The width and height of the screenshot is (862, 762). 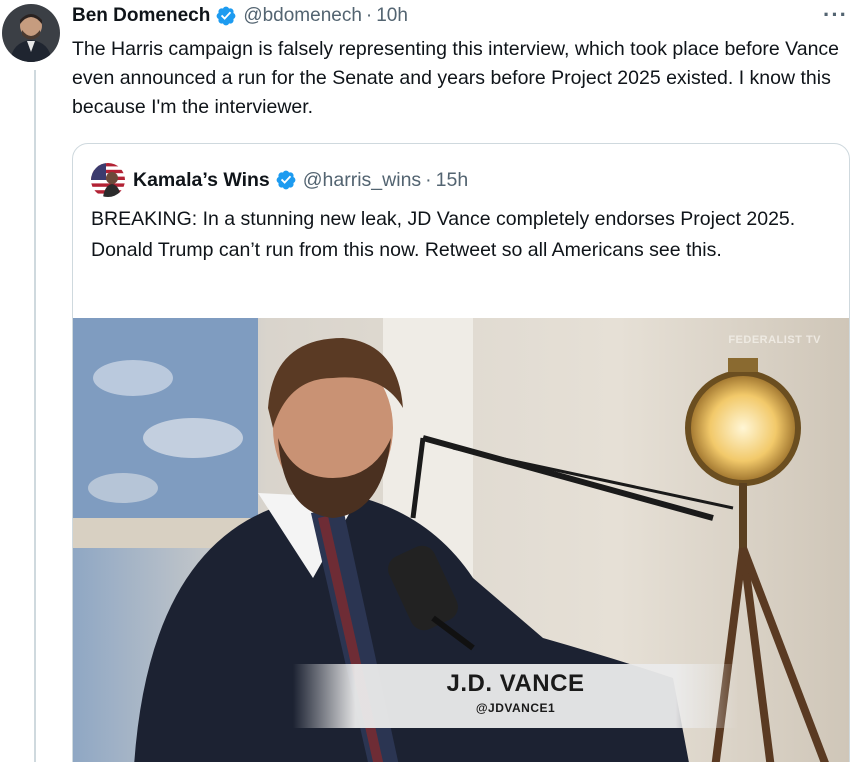 What do you see at coordinates (452, 180) in the screenshot?
I see `quoted-tweet-timestamp: 15h` at bounding box center [452, 180].